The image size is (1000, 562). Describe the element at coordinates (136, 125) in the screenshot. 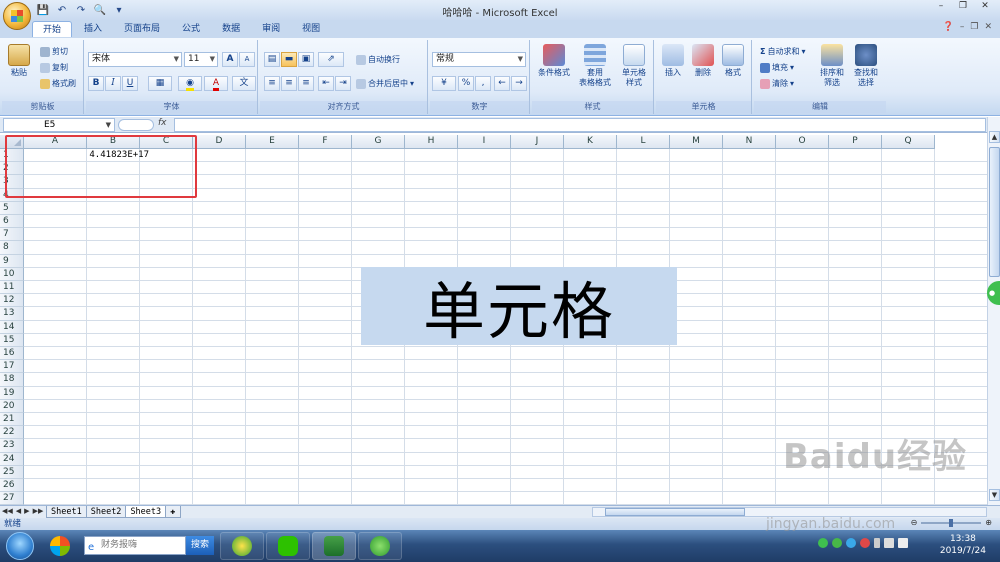

I see `formula-buttons` at that location.